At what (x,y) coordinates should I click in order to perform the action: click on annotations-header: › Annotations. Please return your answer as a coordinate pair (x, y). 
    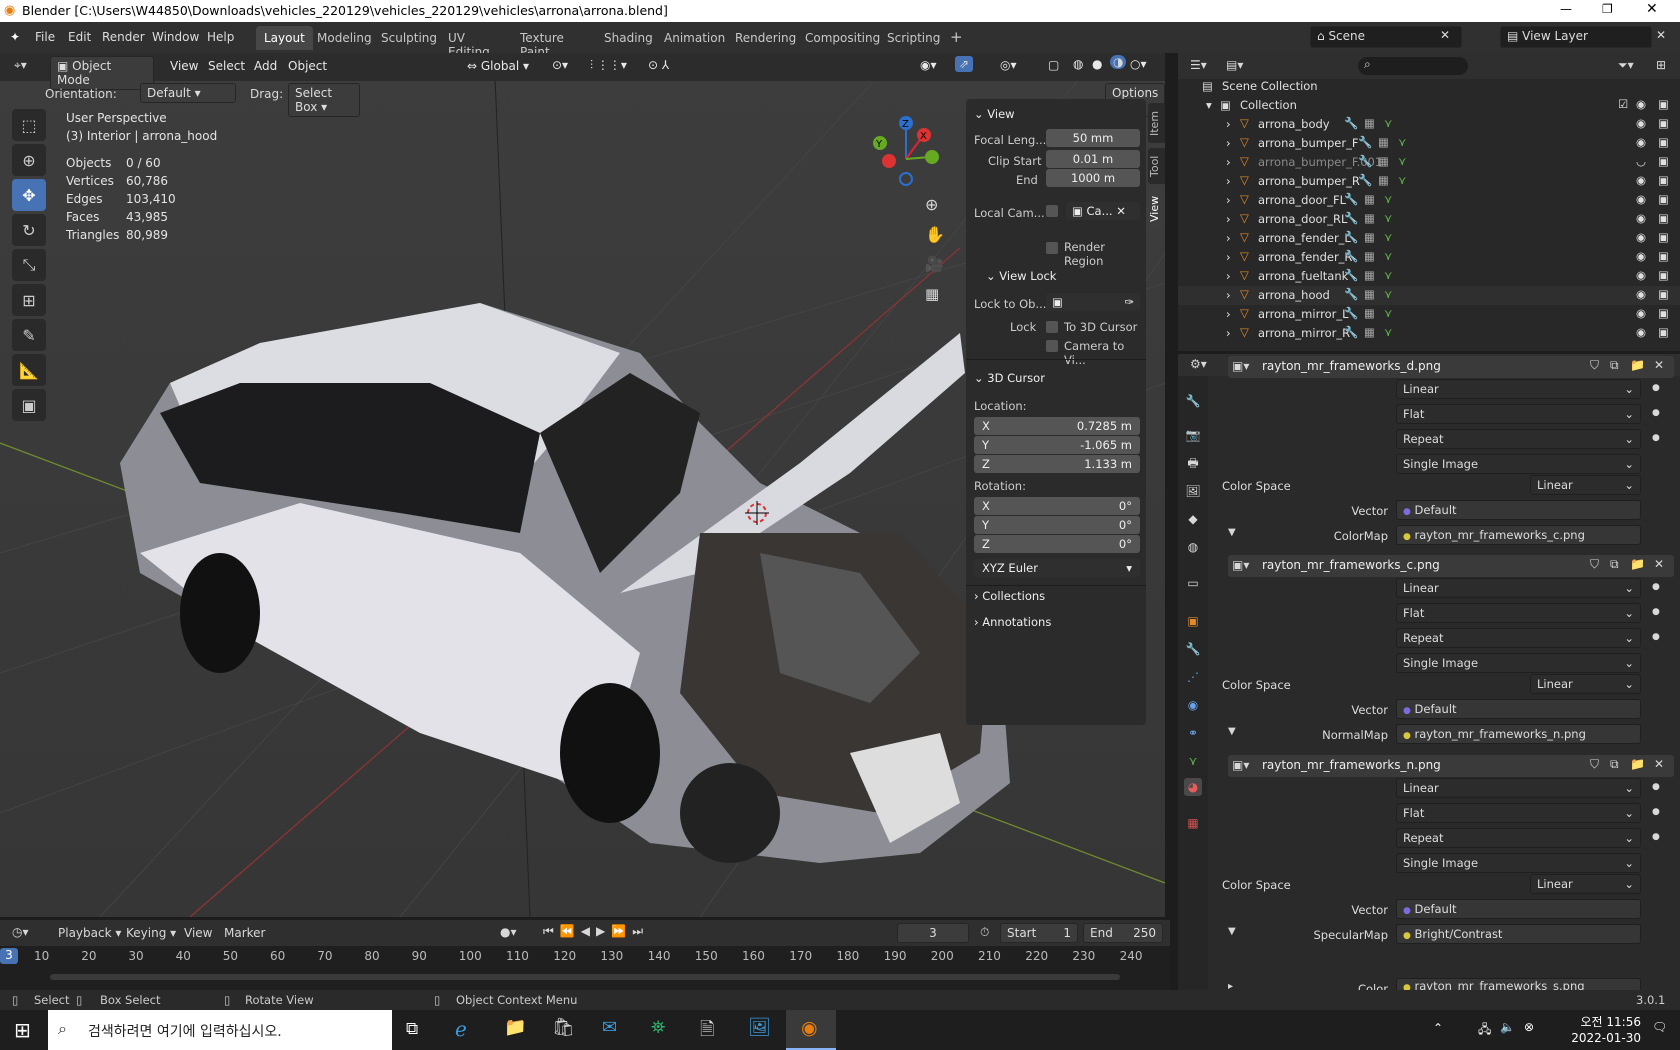
    Looking at the image, I should click on (1012, 622).